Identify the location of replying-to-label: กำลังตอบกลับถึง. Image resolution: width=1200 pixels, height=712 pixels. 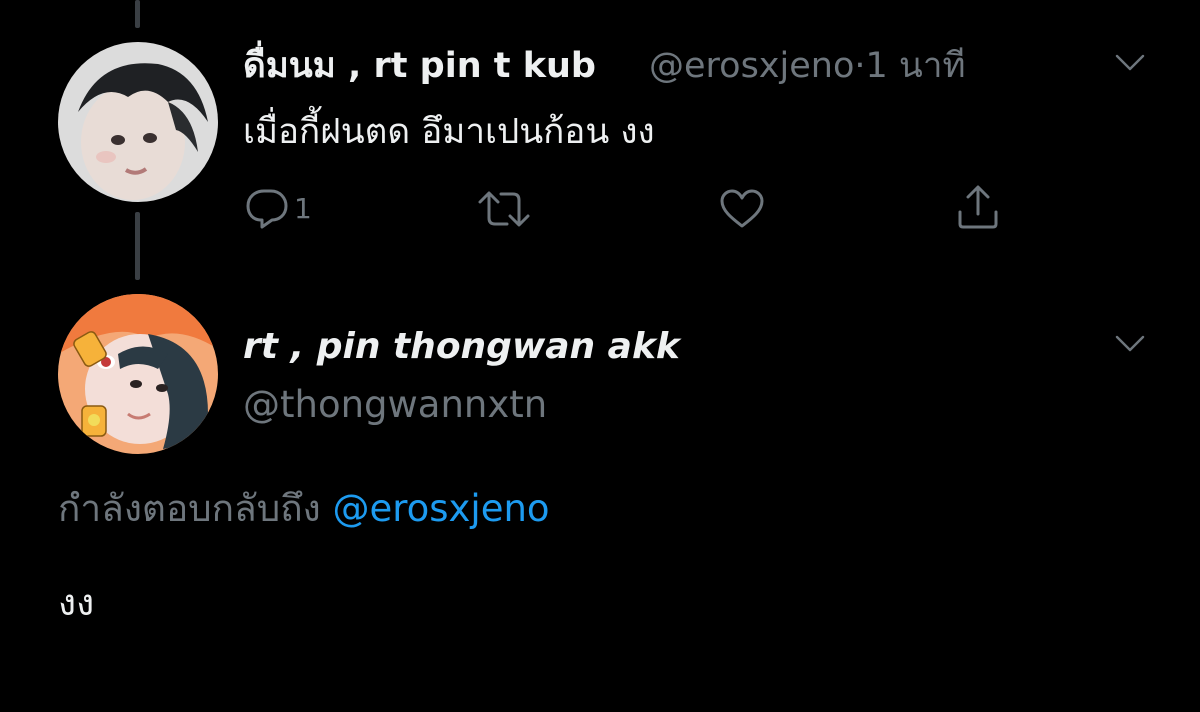
(189, 508).